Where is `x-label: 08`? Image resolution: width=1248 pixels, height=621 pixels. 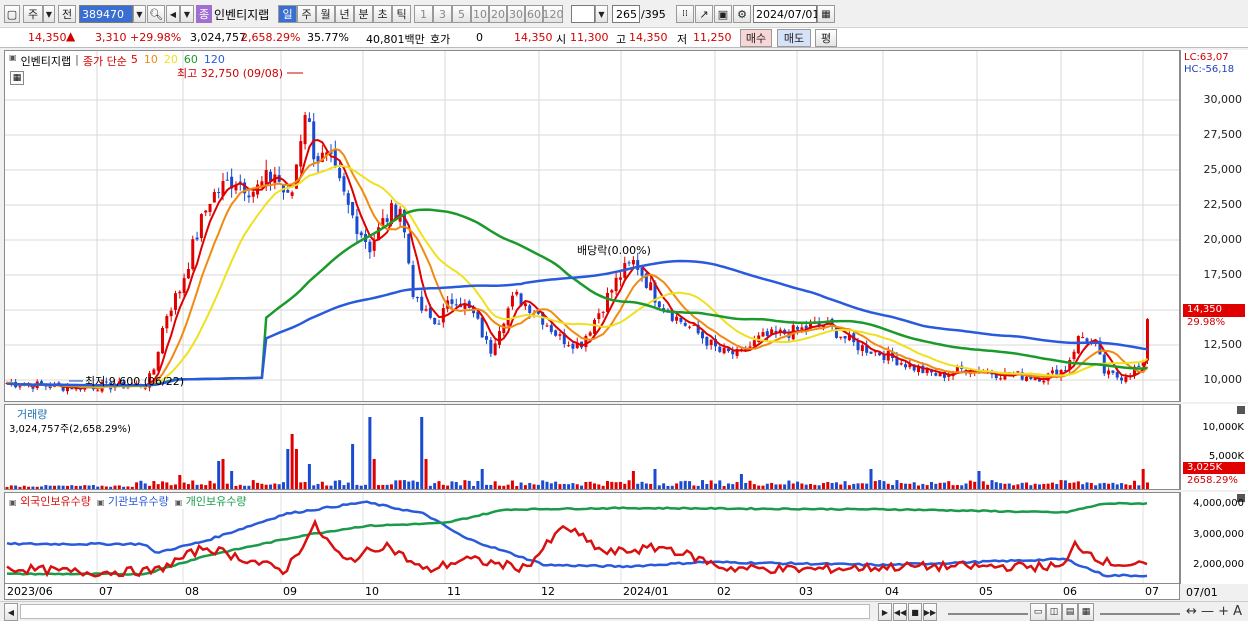
x-label: 08 is located at coordinates (192, 591).